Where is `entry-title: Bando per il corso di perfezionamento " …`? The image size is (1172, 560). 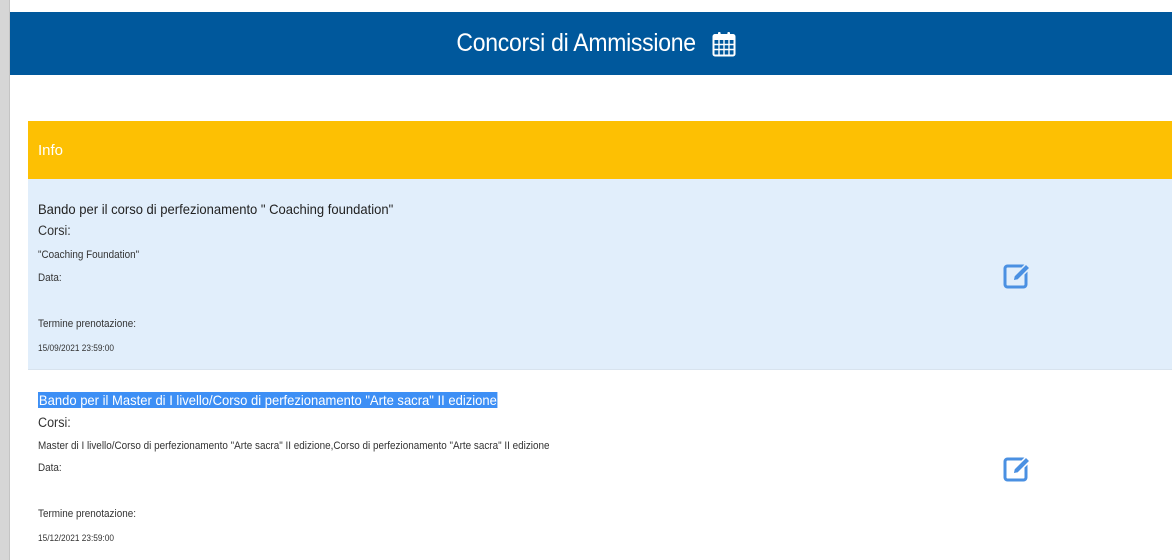 entry-title: Bando per il corso di perfezionamento " … is located at coordinates (216, 209).